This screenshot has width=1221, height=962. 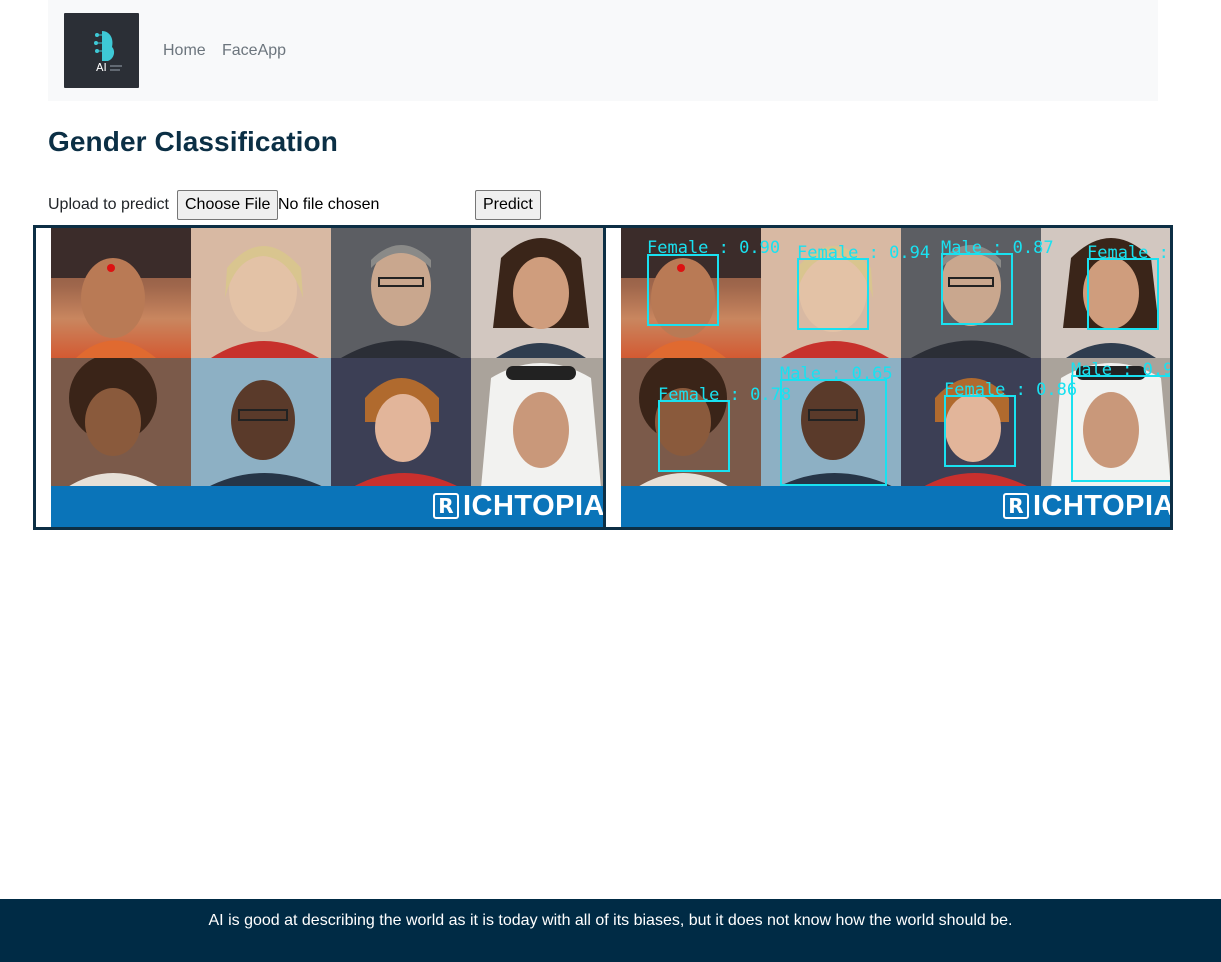 What do you see at coordinates (864, 253) in the screenshot?
I see `detection-label: Female : 0.94` at bounding box center [864, 253].